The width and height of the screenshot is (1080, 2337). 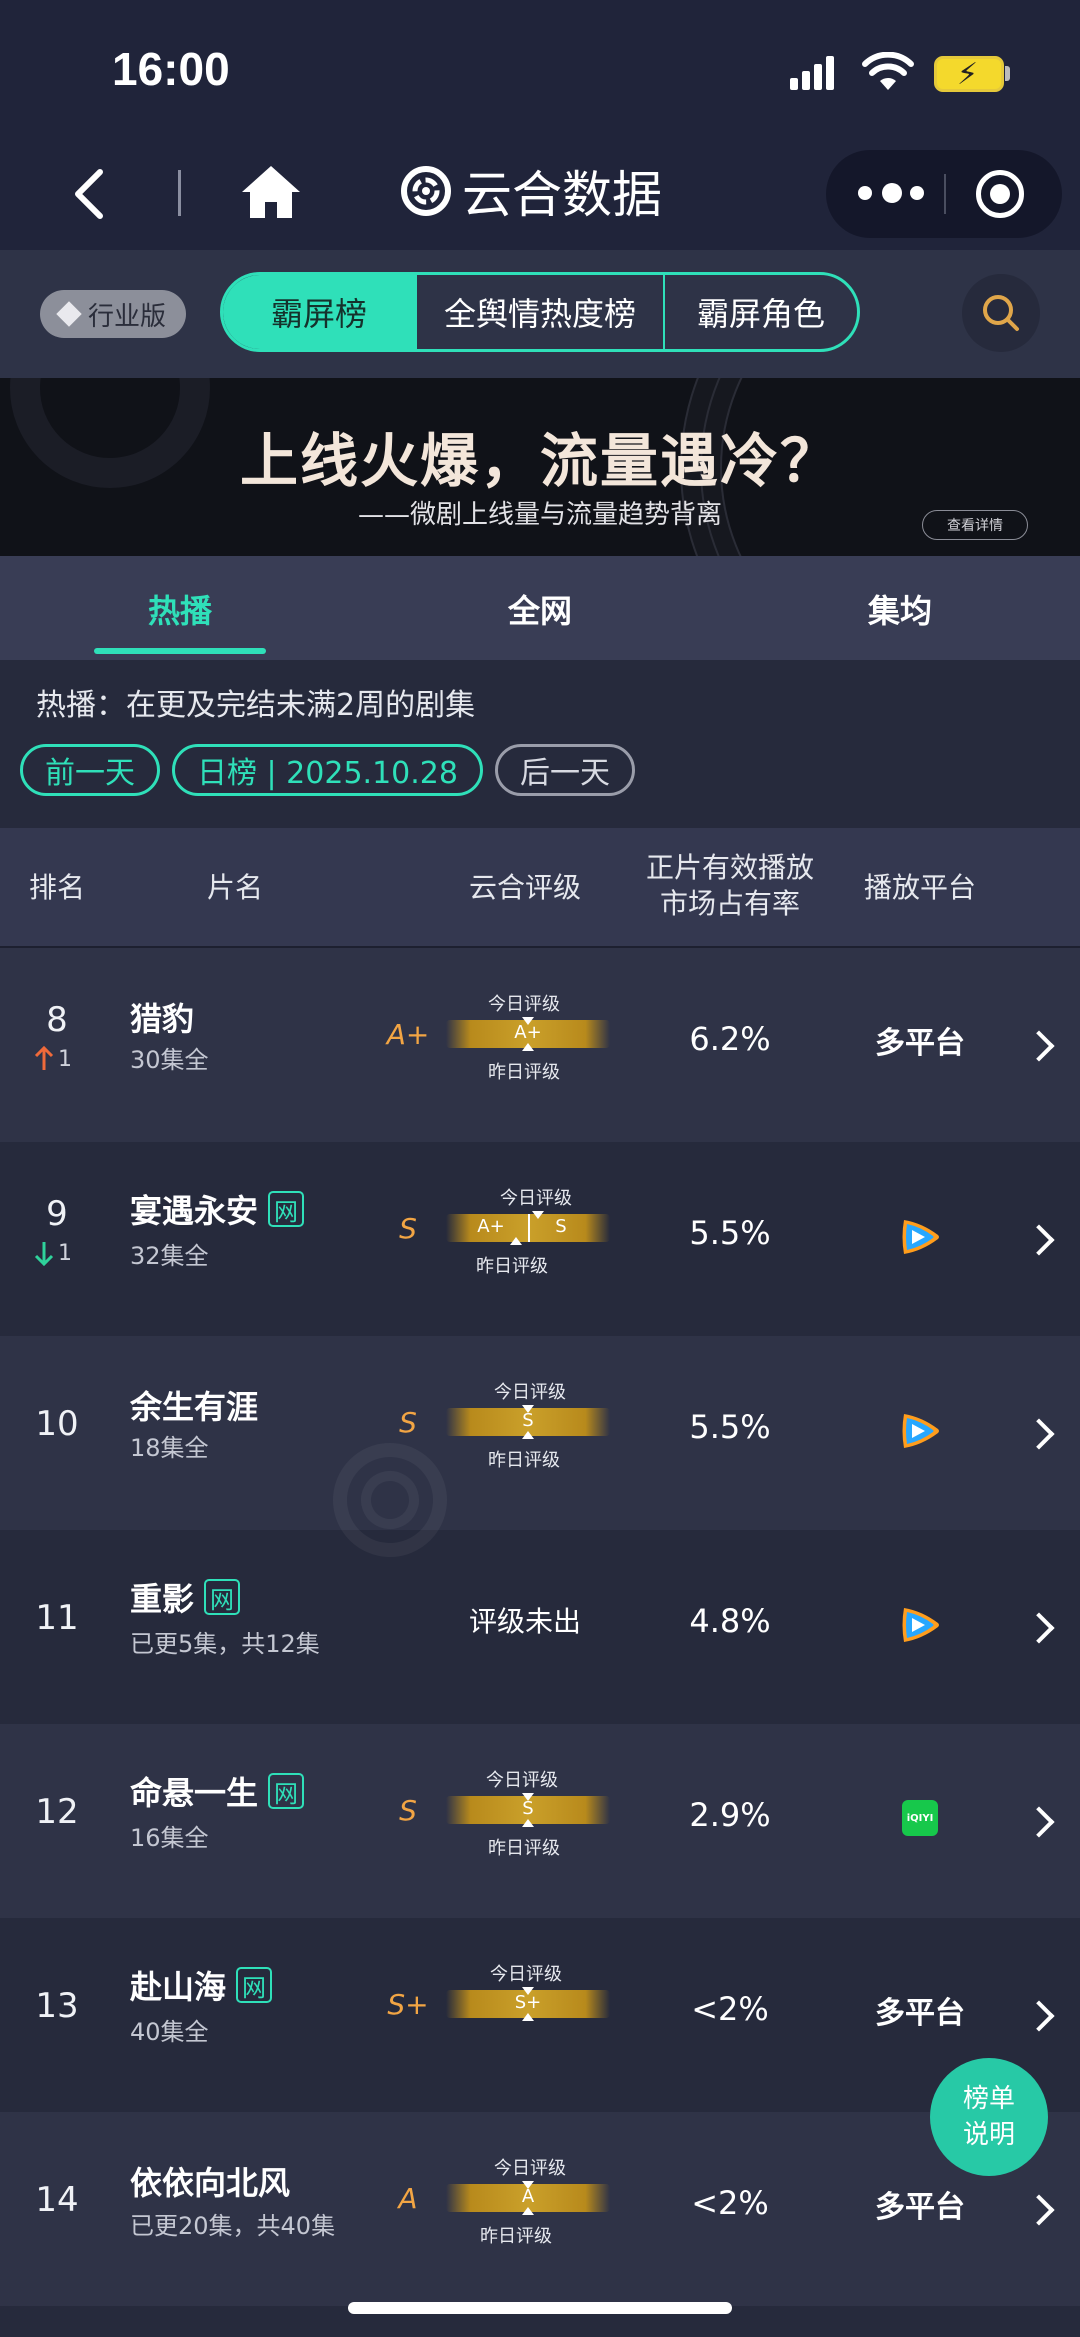 What do you see at coordinates (562, 195) in the screenshot?
I see `app-title-text: 云合数据` at bounding box center [562, 195].